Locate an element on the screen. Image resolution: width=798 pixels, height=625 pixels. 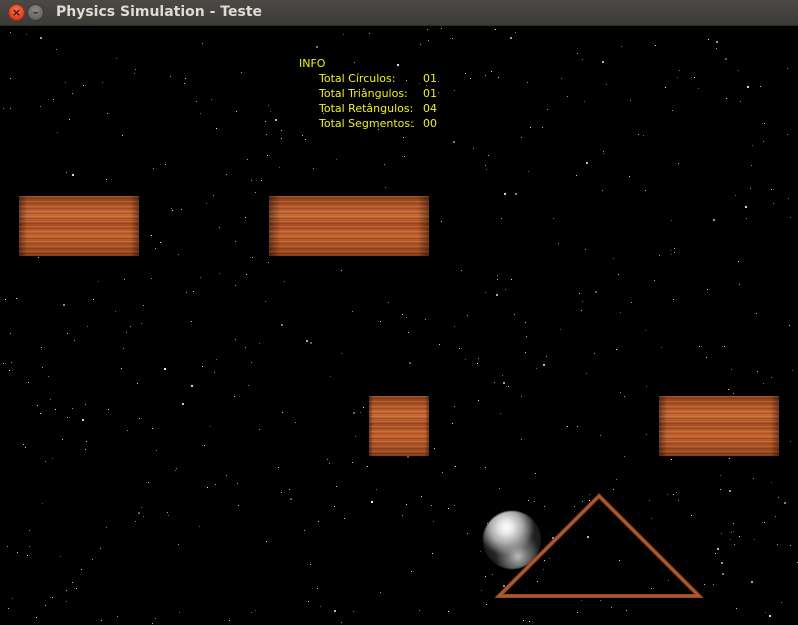
minimize-icon: – is located at coordinates (35, 12).